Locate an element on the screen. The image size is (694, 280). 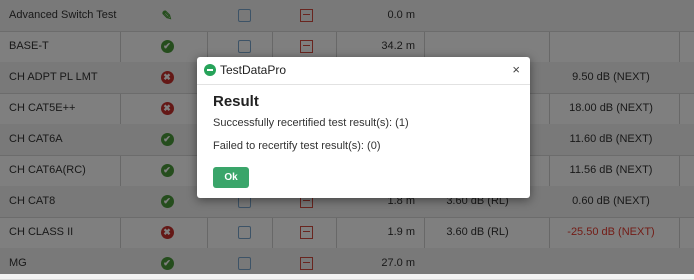
app-logo-icon is located at coordinates (210, 70).